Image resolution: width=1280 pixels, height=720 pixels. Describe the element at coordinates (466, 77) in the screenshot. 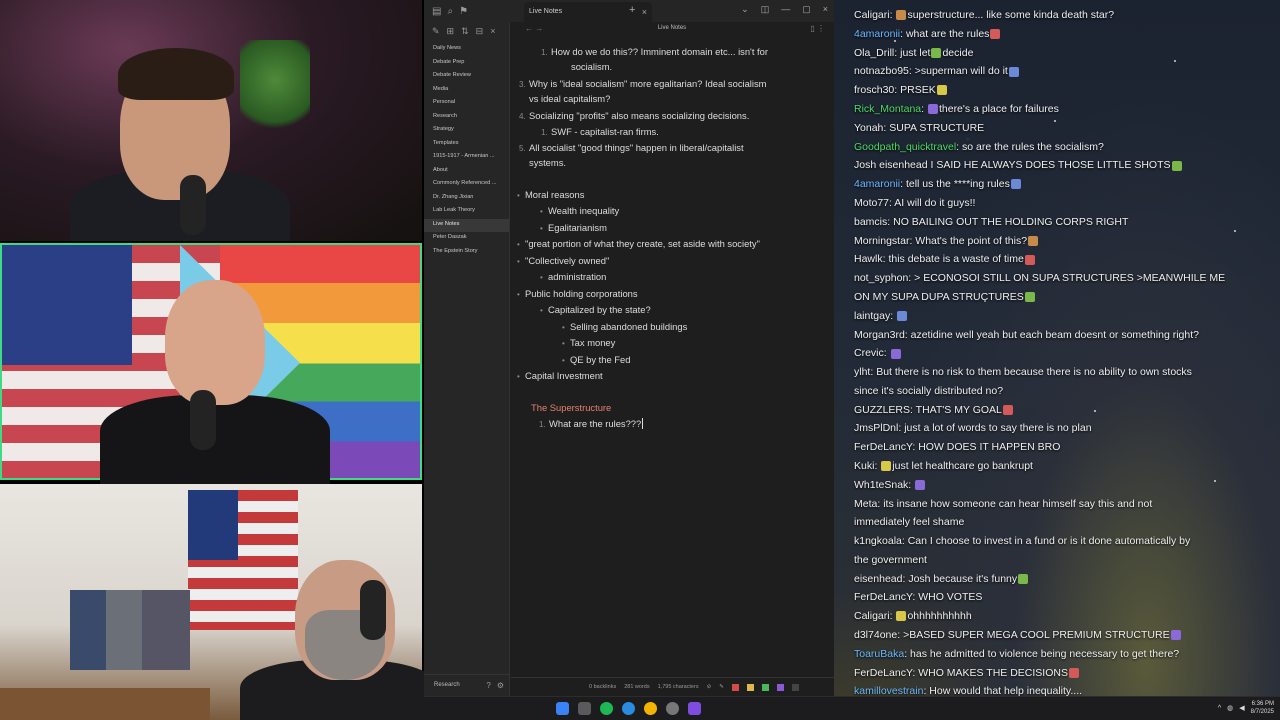

I see `sidebar-item: Debate Review` at that location.